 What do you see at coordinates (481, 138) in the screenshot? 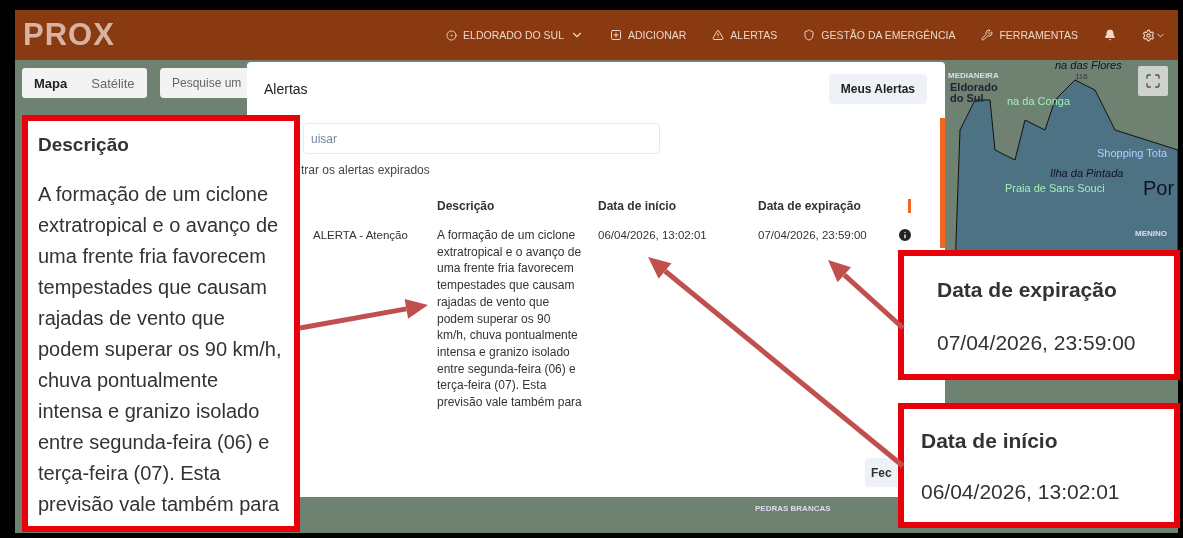
I see `search-field: uisar` at bounding box center [481, 138].